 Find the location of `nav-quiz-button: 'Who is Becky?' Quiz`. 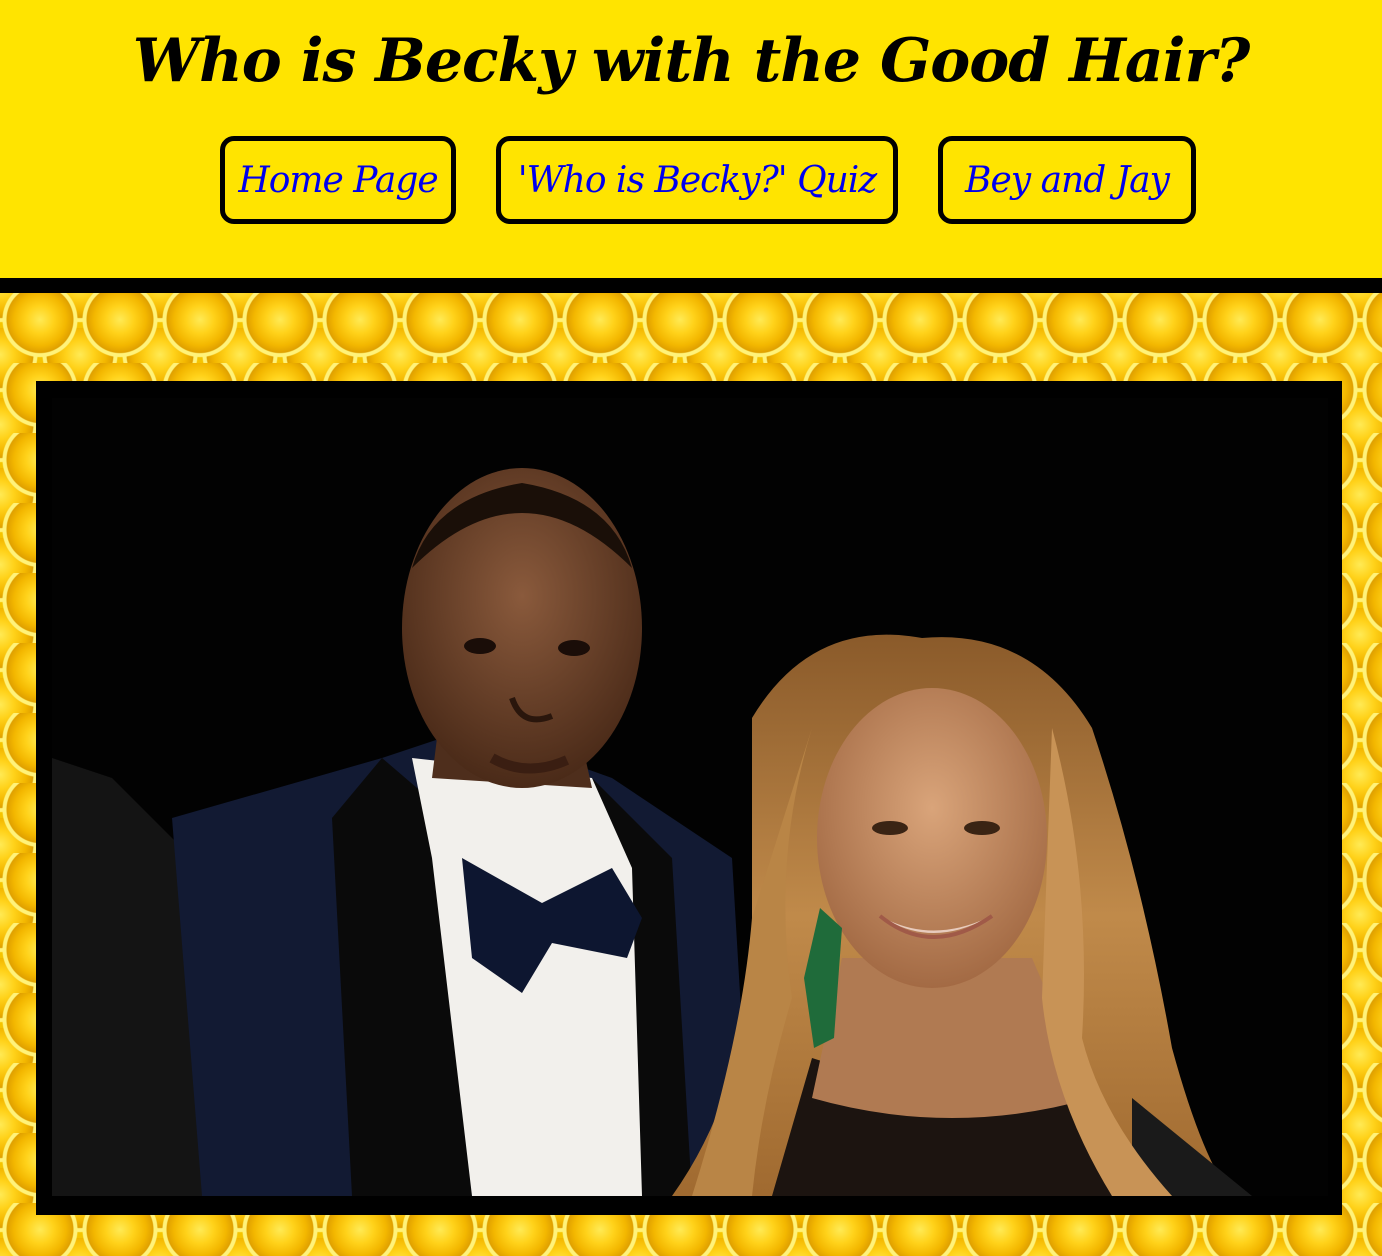

nav-quiz-button: 'Who is Becky?' Quiz is located at coordinates (697, 180).